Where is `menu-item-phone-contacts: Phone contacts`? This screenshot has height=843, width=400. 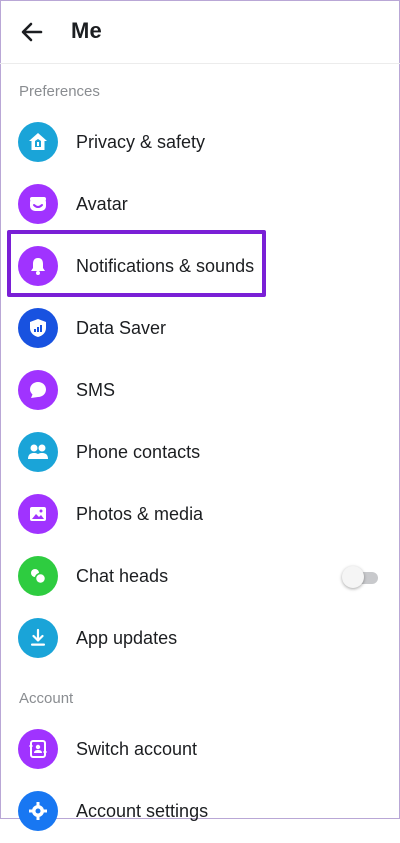 menu-item-phone-contacts: Phone contacts is located at coordinates (200, 453).